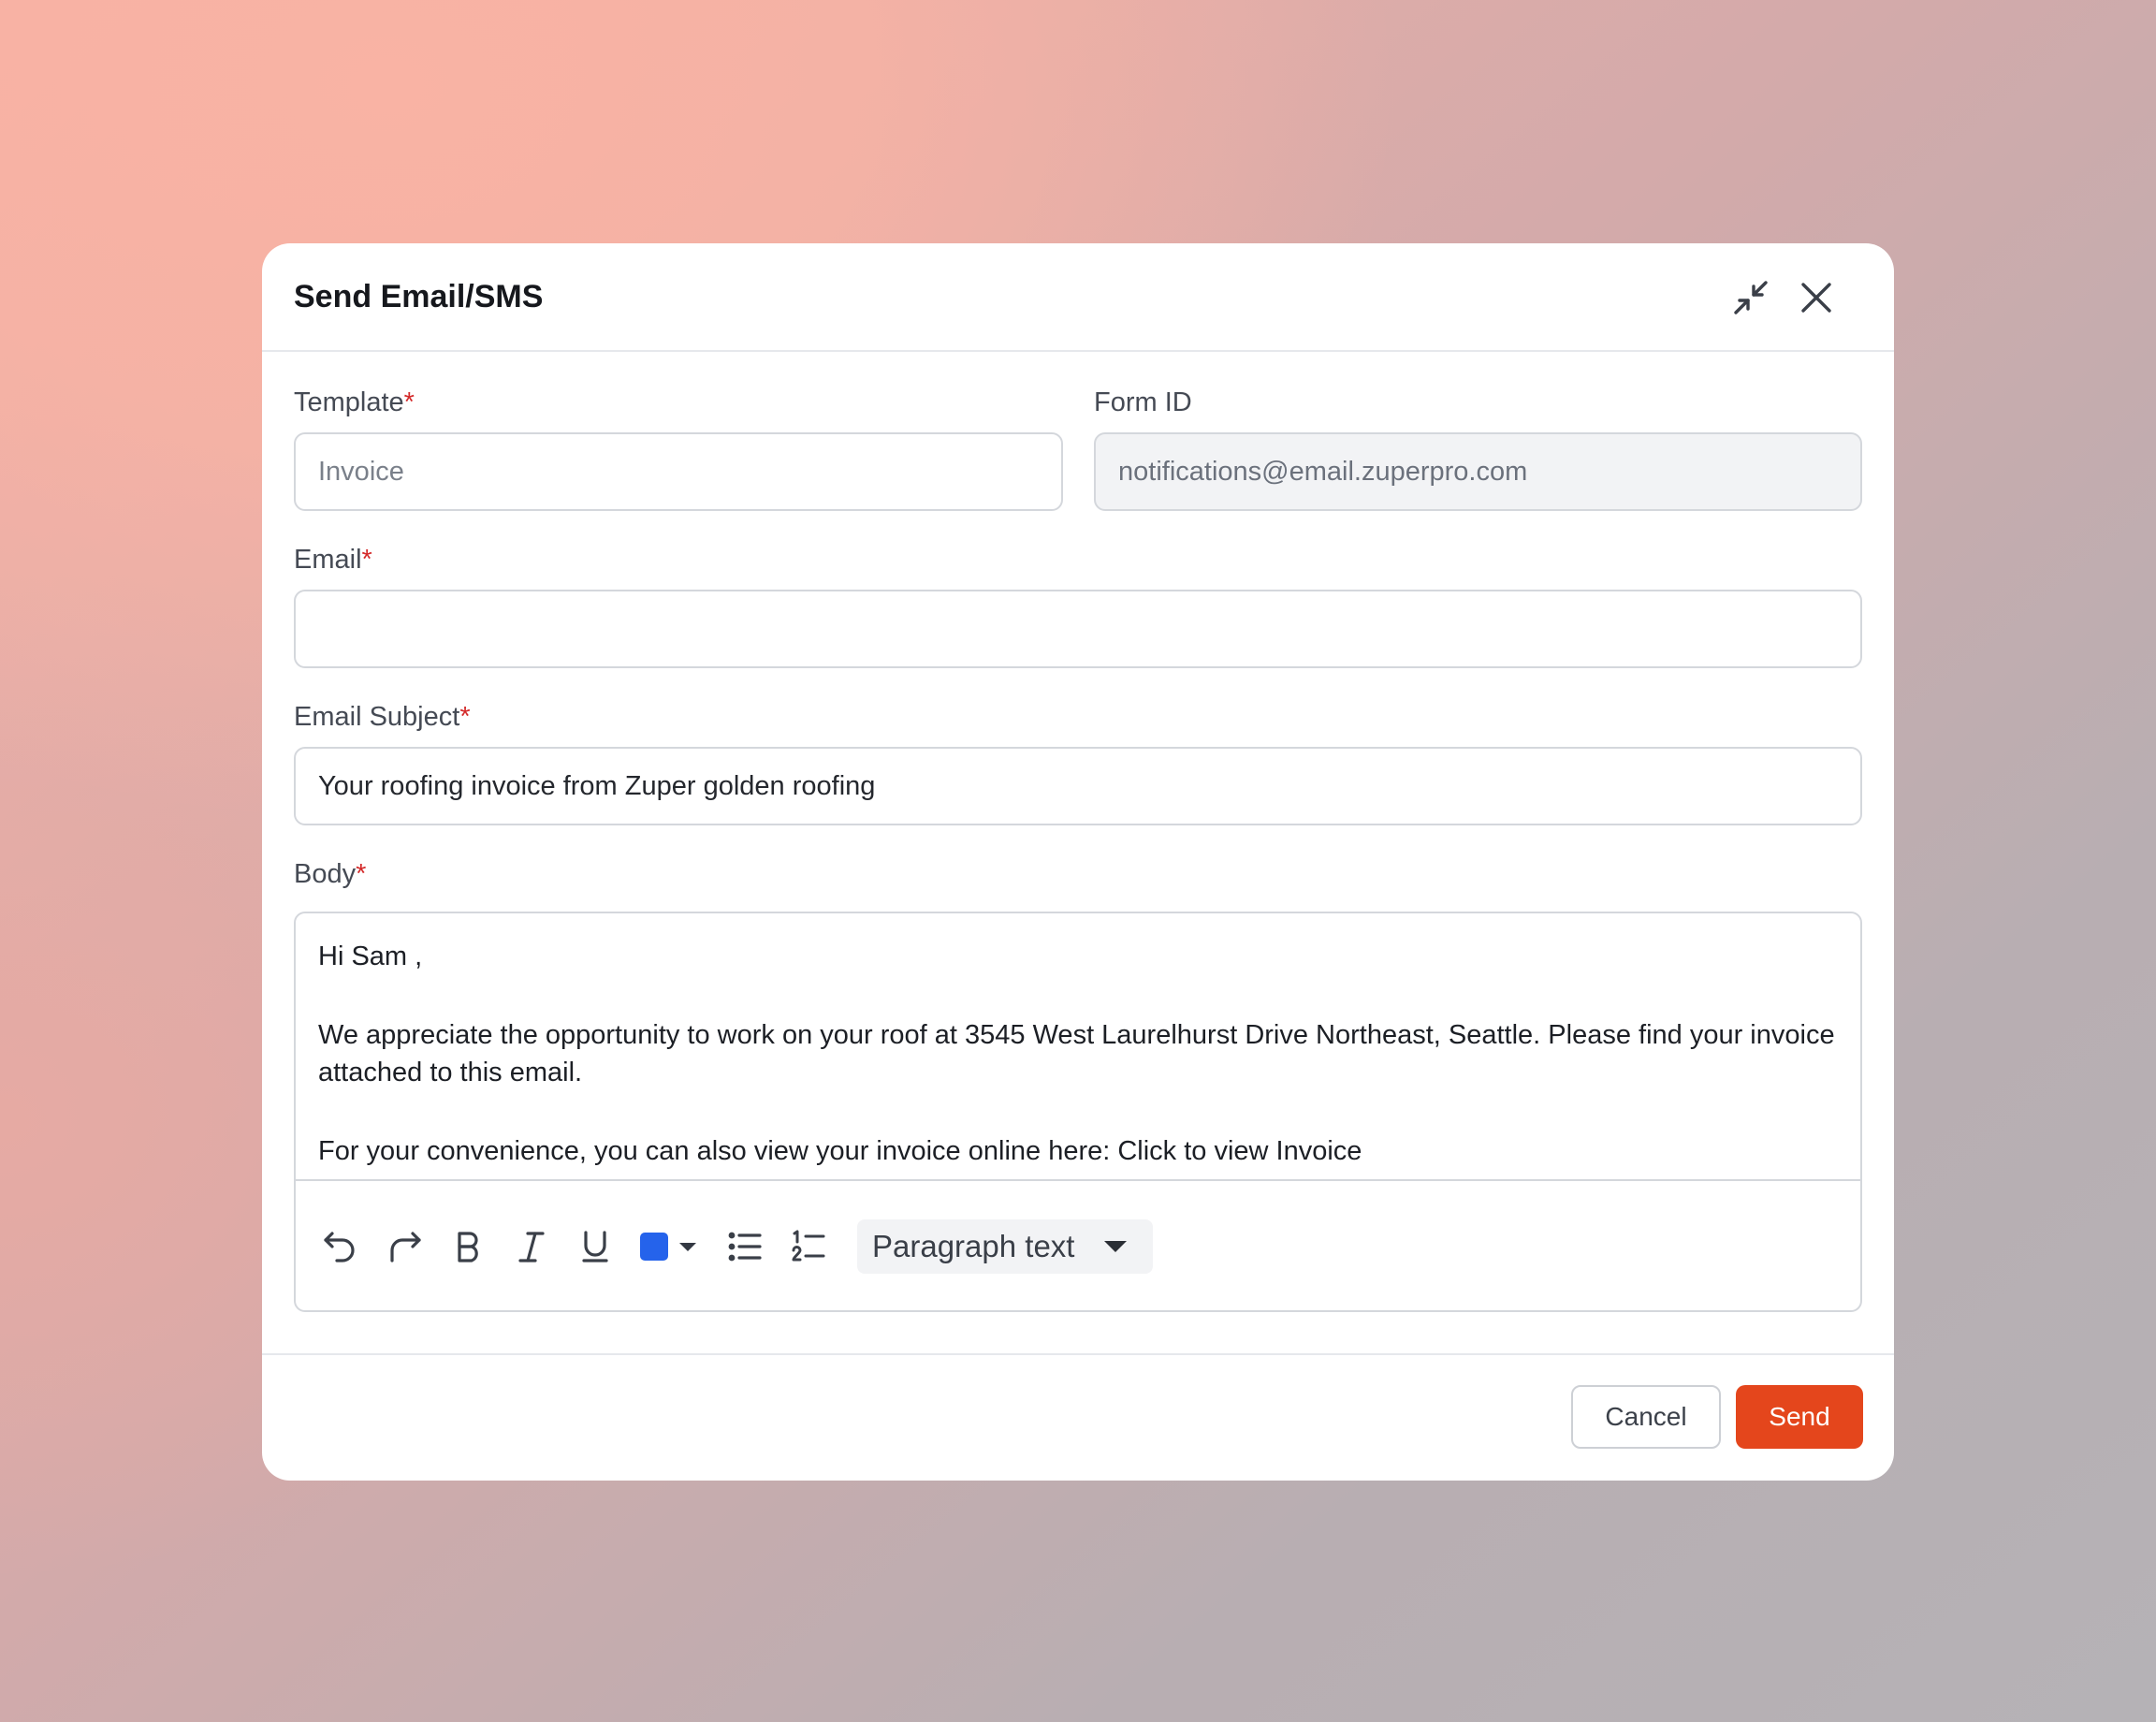  Describe the element at coordinates (1646, 1417) in the screenshot. I see `cancel-button: Cancel` at that location.